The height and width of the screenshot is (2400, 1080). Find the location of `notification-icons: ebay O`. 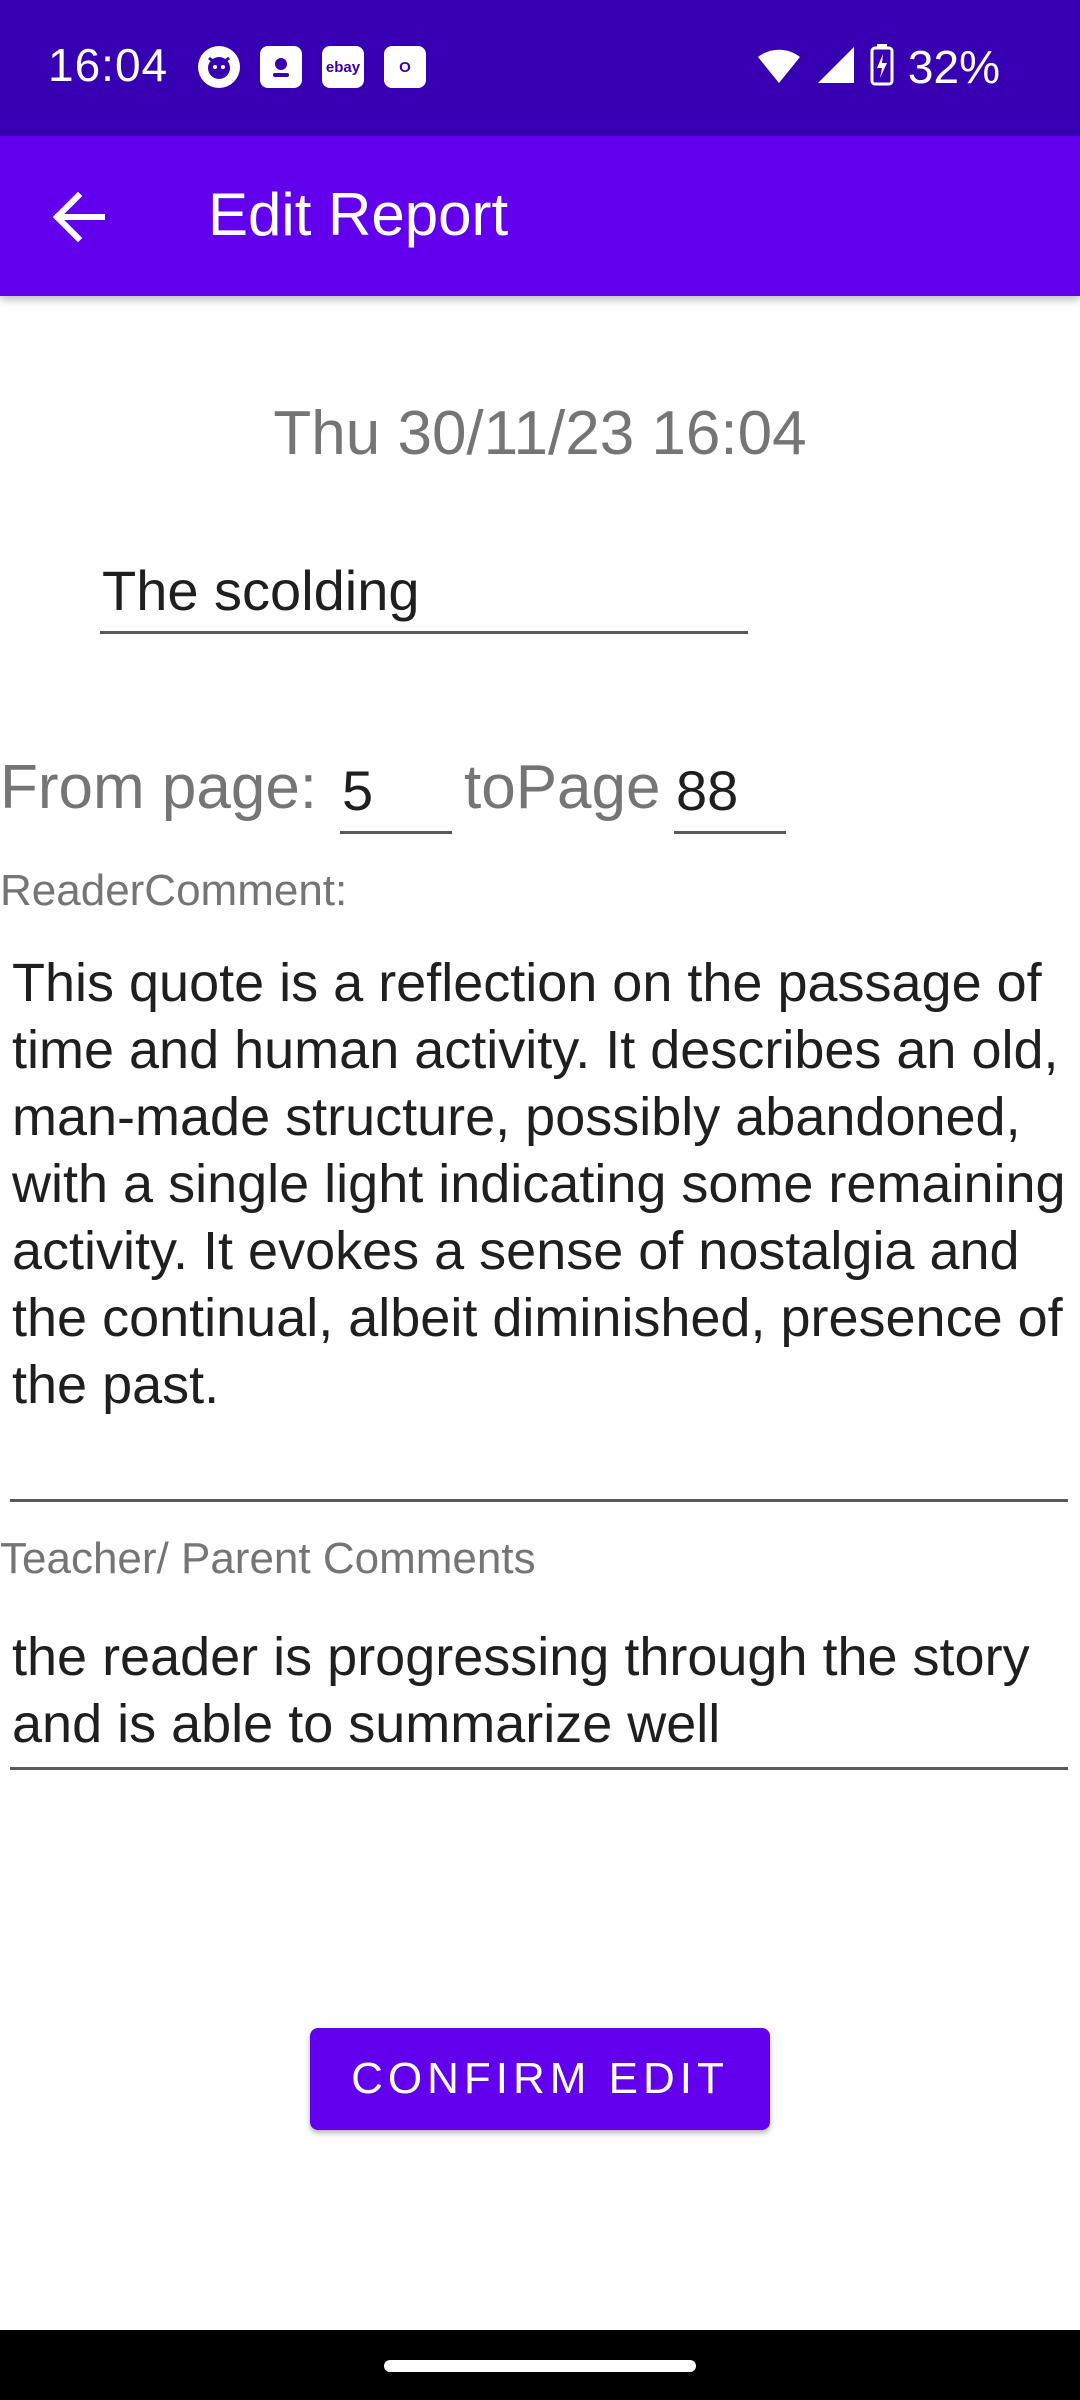

notification-icons: ebay O is located at coordinates (312, 67).